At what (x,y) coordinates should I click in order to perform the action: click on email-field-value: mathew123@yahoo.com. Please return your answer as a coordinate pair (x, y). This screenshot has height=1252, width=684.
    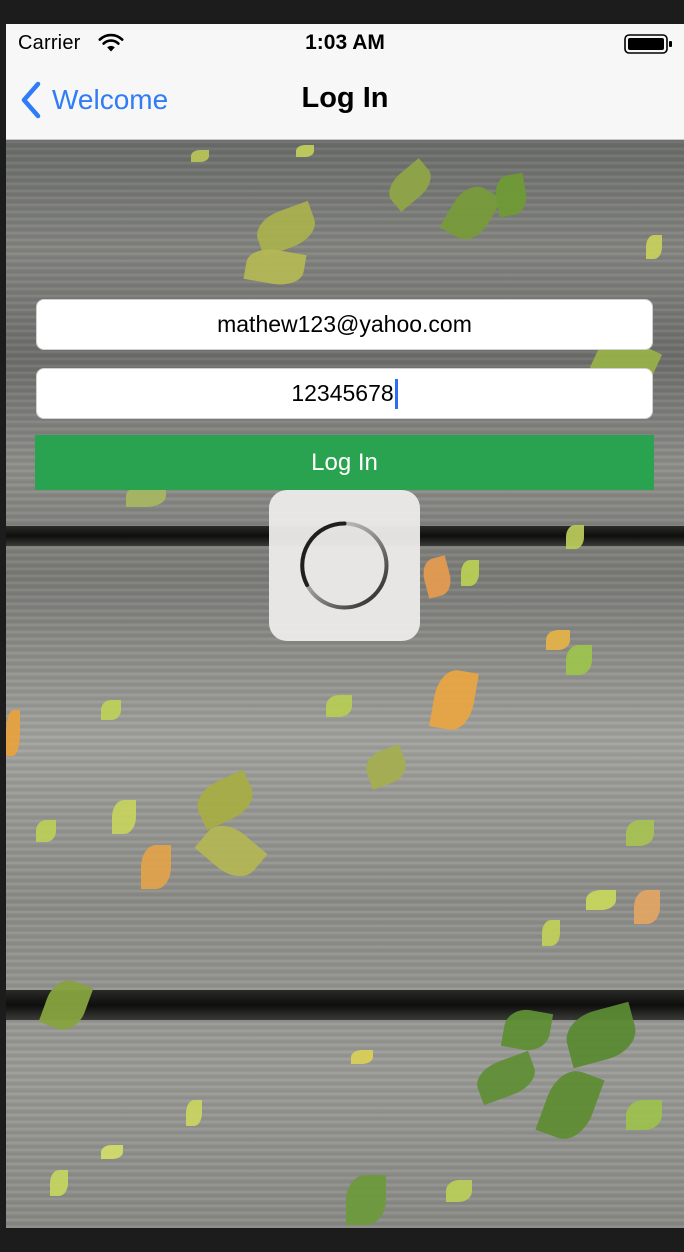
    Looking at the image, I should click on (344, 324).